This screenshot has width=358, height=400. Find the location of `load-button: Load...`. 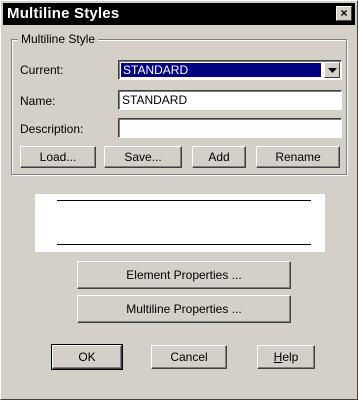

load-button: Load... is located at coordinates (58, 157).